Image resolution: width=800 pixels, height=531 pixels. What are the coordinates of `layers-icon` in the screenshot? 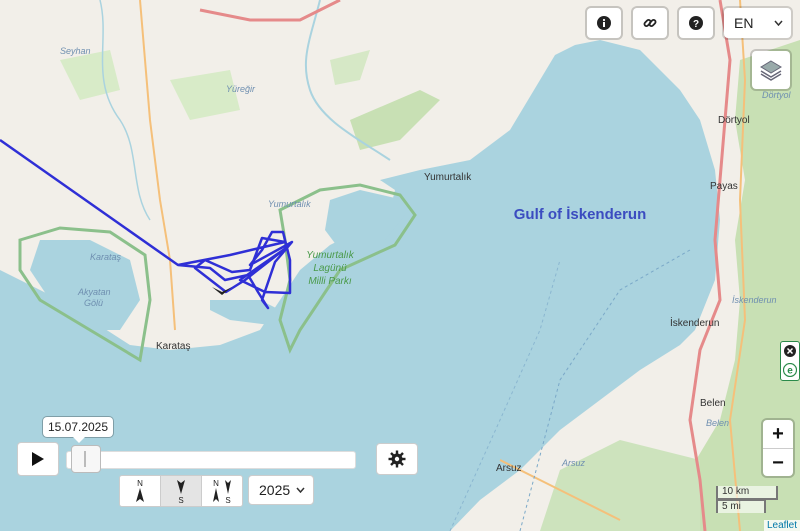 It's located at (771, 70).